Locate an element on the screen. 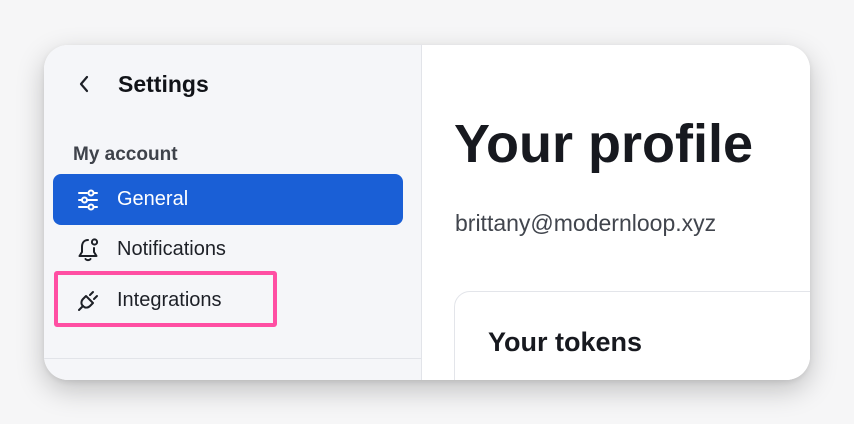 The height and width of the screenshot is (424, 854). profile-email: brittany@modernloop.xyz is located at coordinates (586, 223).